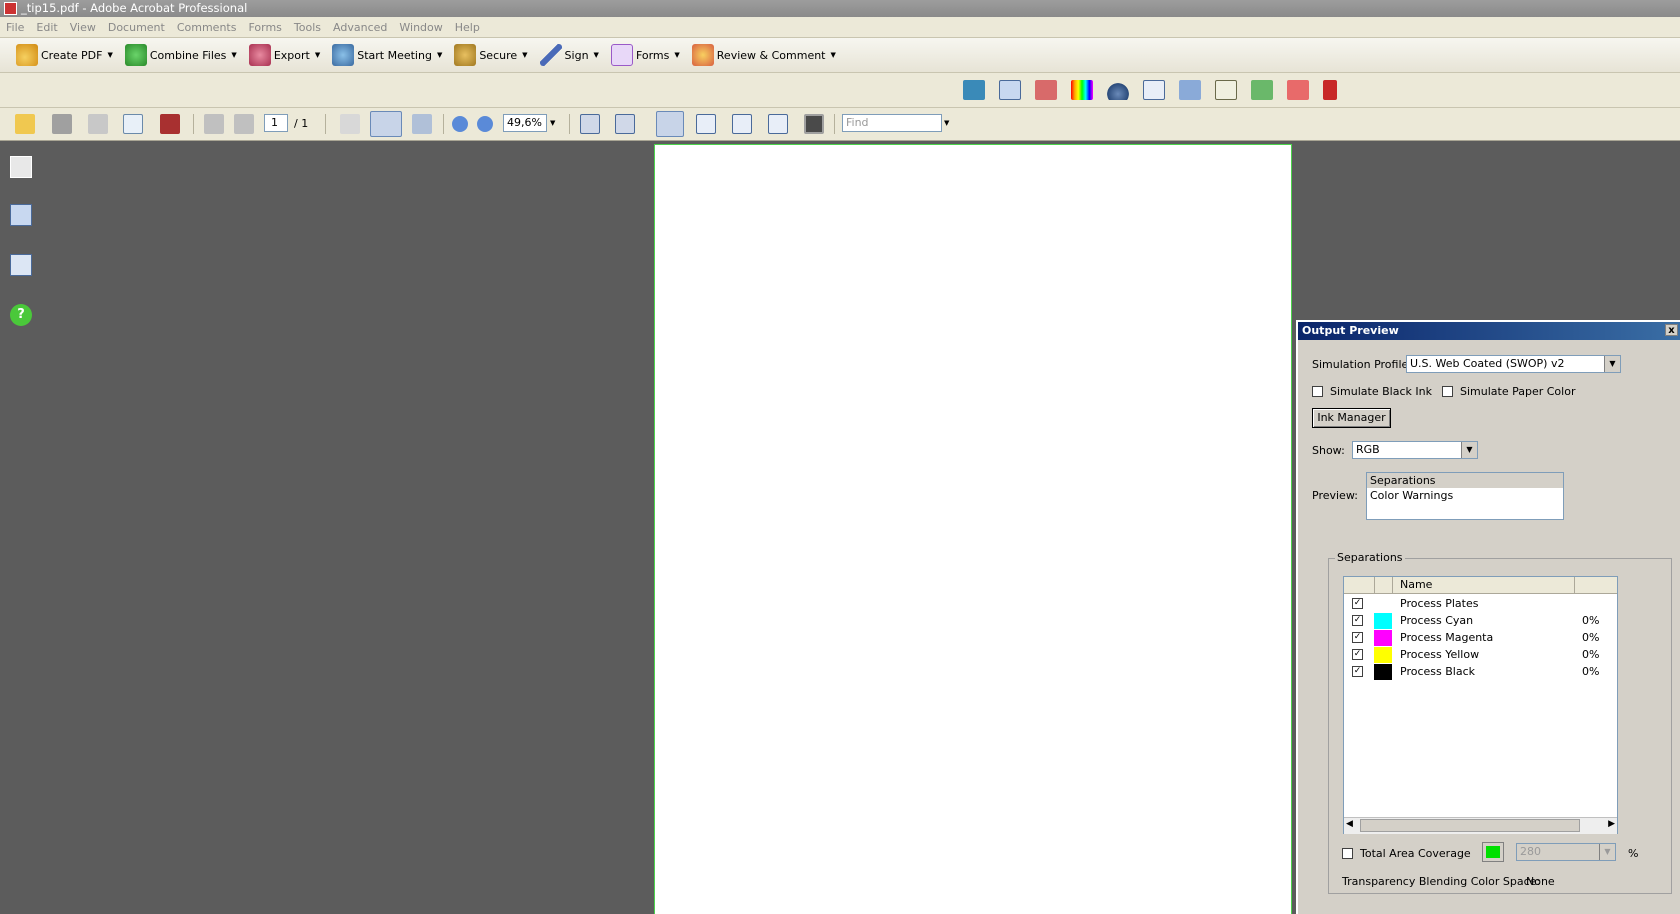 The image size is (1680, 914). What do you see at coordinates (1480, 637) in the screenshot?
I see `separation-row: ✓ Process Magenta 0%` at bounding box center [1480, 637].